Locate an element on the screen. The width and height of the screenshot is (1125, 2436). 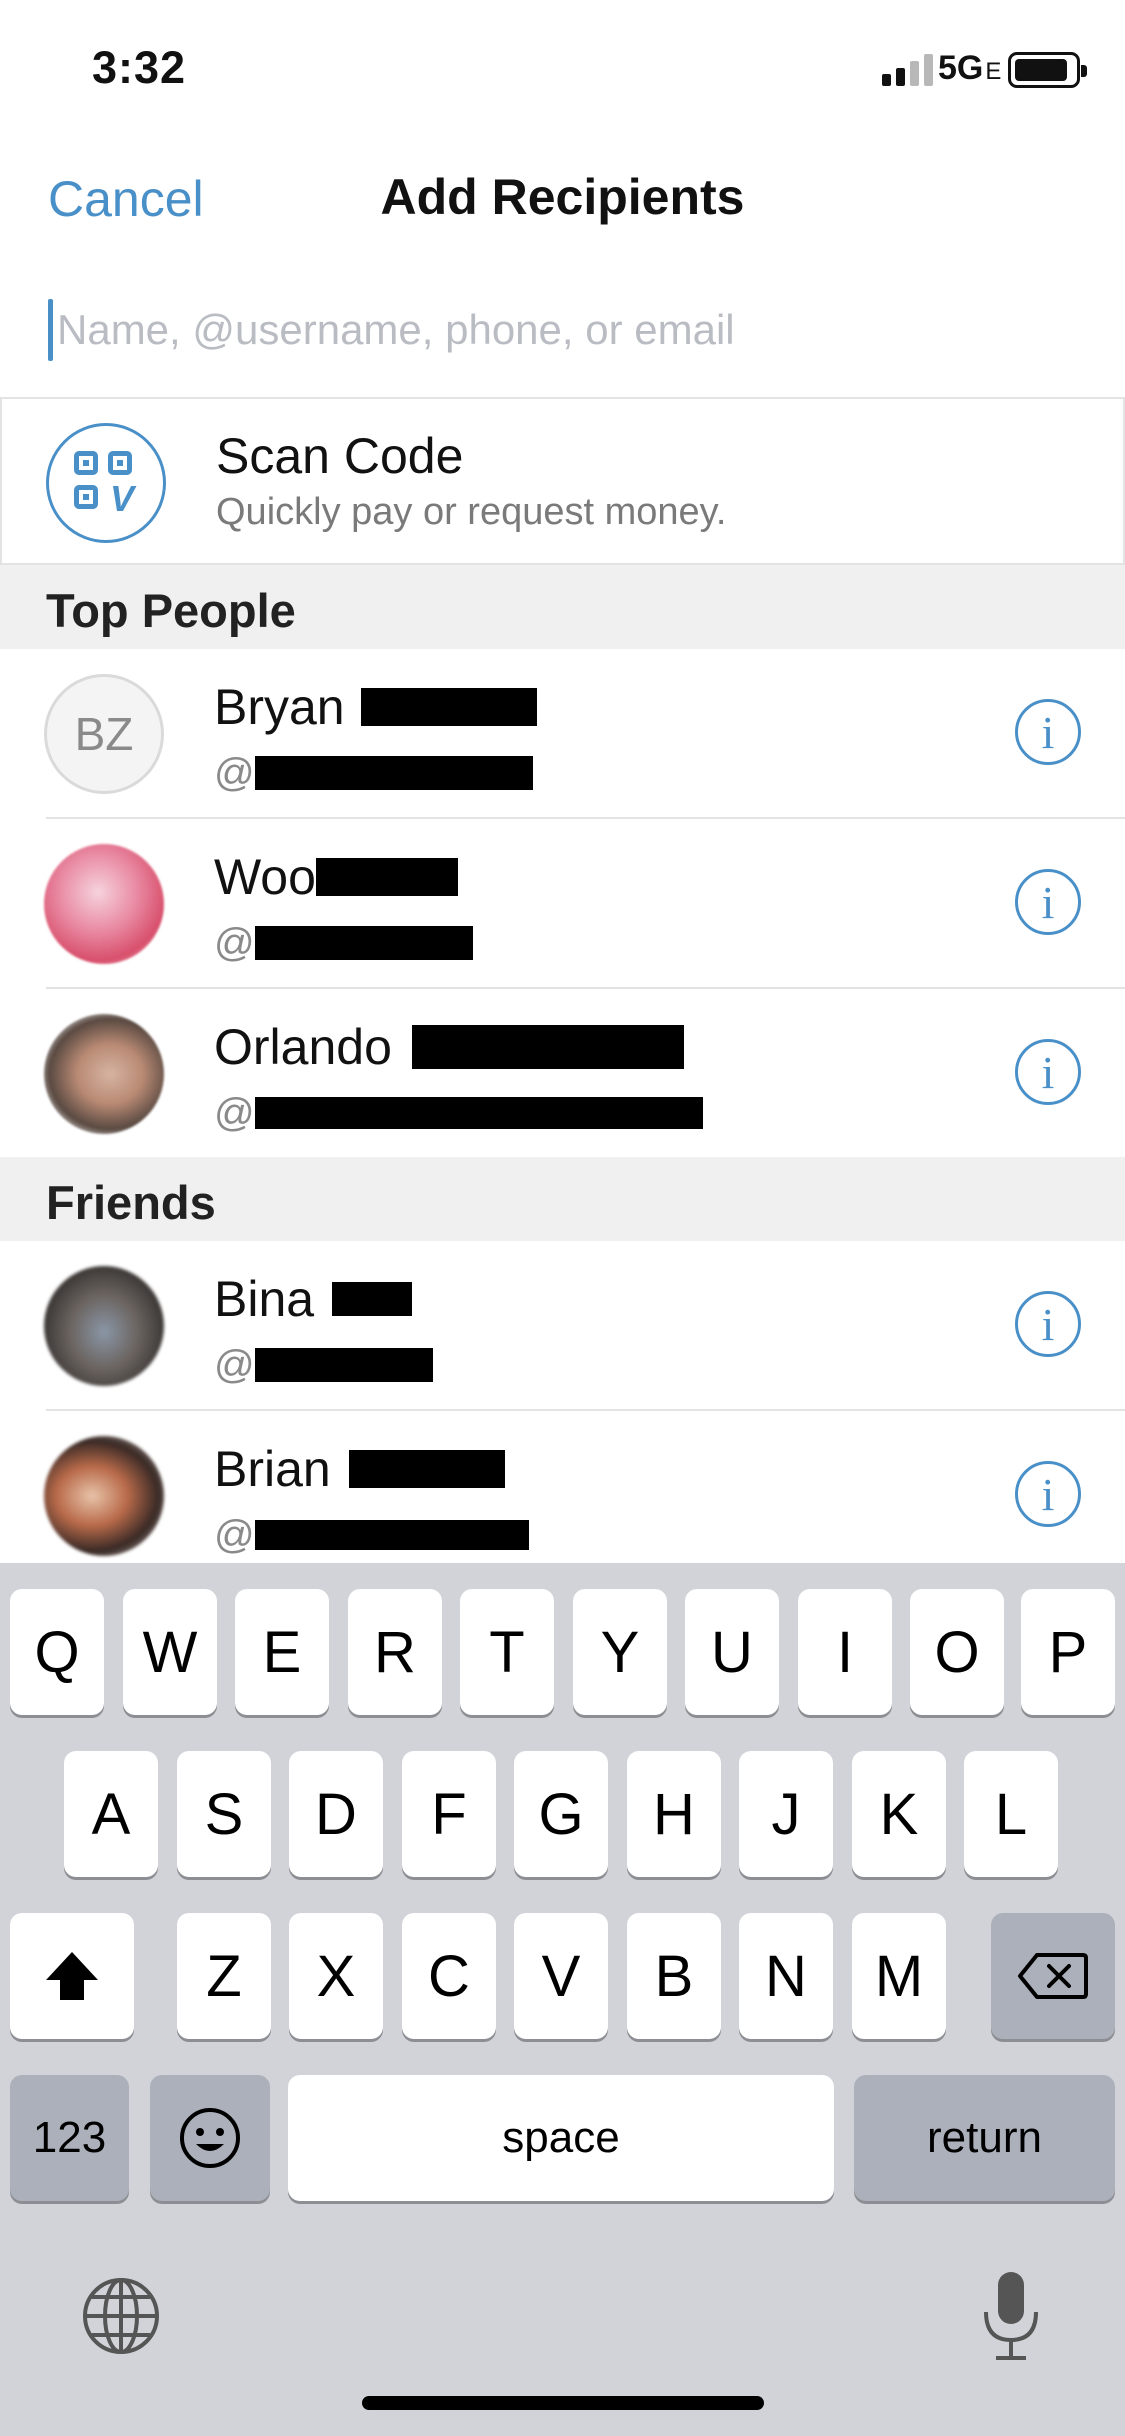
section-header-top-people: Top People is located at coordinates (562, 607).